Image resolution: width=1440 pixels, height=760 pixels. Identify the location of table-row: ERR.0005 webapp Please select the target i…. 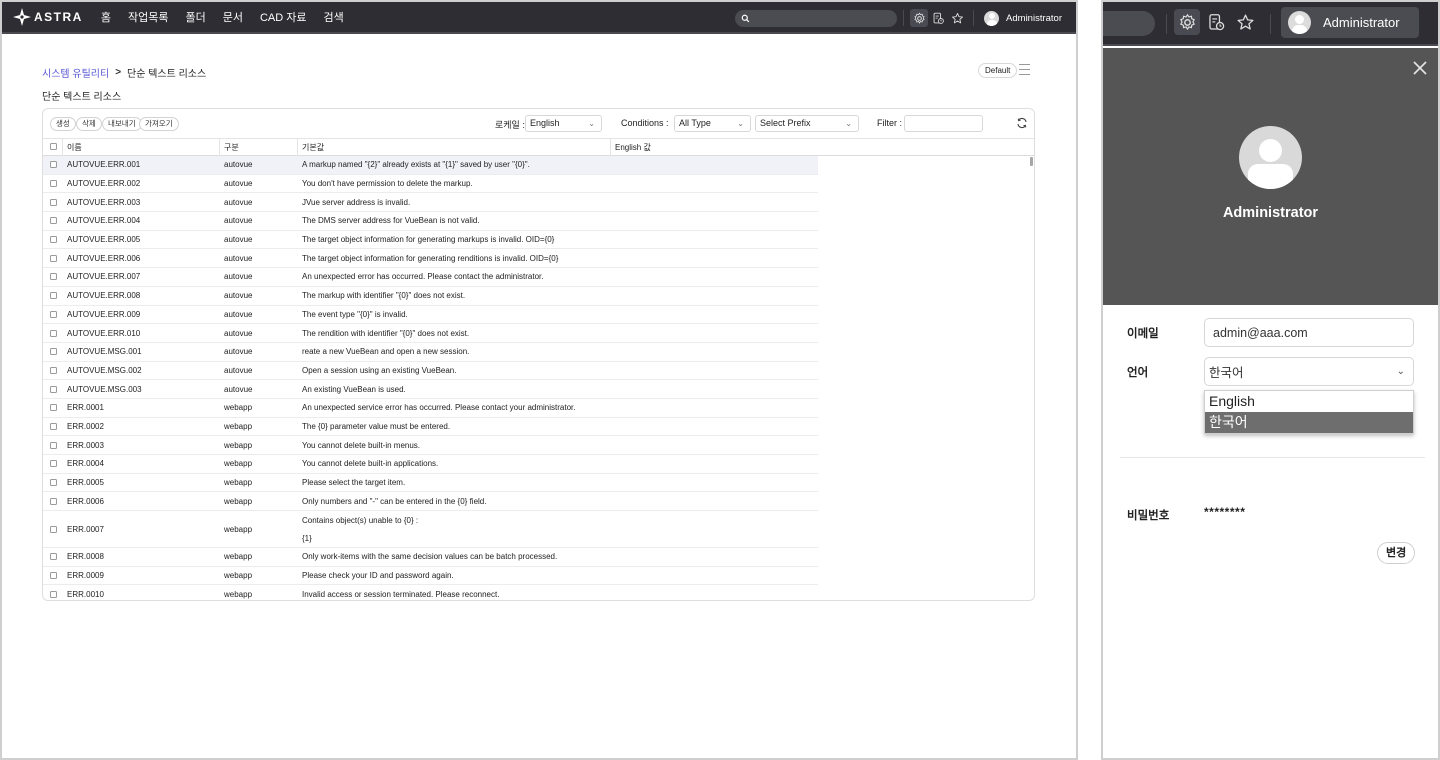
(430, 483).